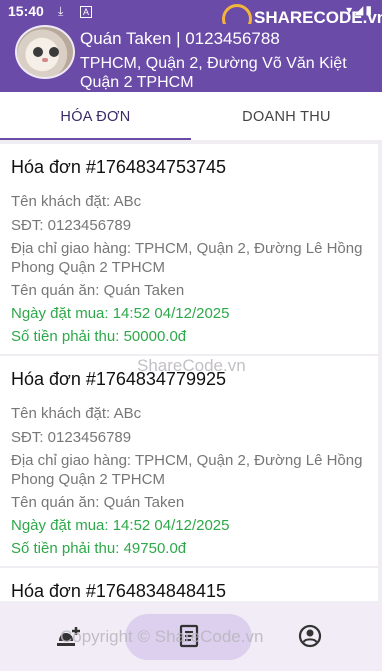 The image size is (382, 671). Describe the element at coordinates (86, 12) in the screenshot. I see `a-icon: A` at that location.